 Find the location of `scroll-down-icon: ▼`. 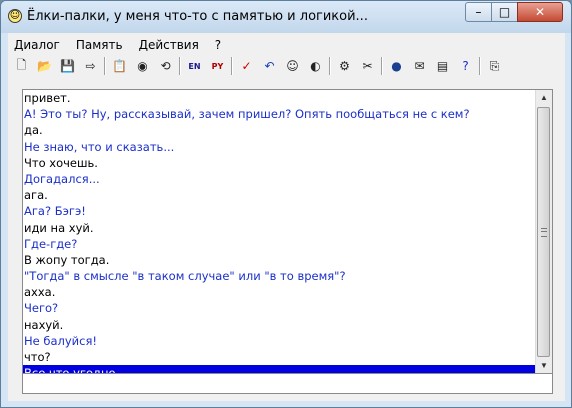

scroll-down-icon: ▼ is located at coordinates (544, 366).